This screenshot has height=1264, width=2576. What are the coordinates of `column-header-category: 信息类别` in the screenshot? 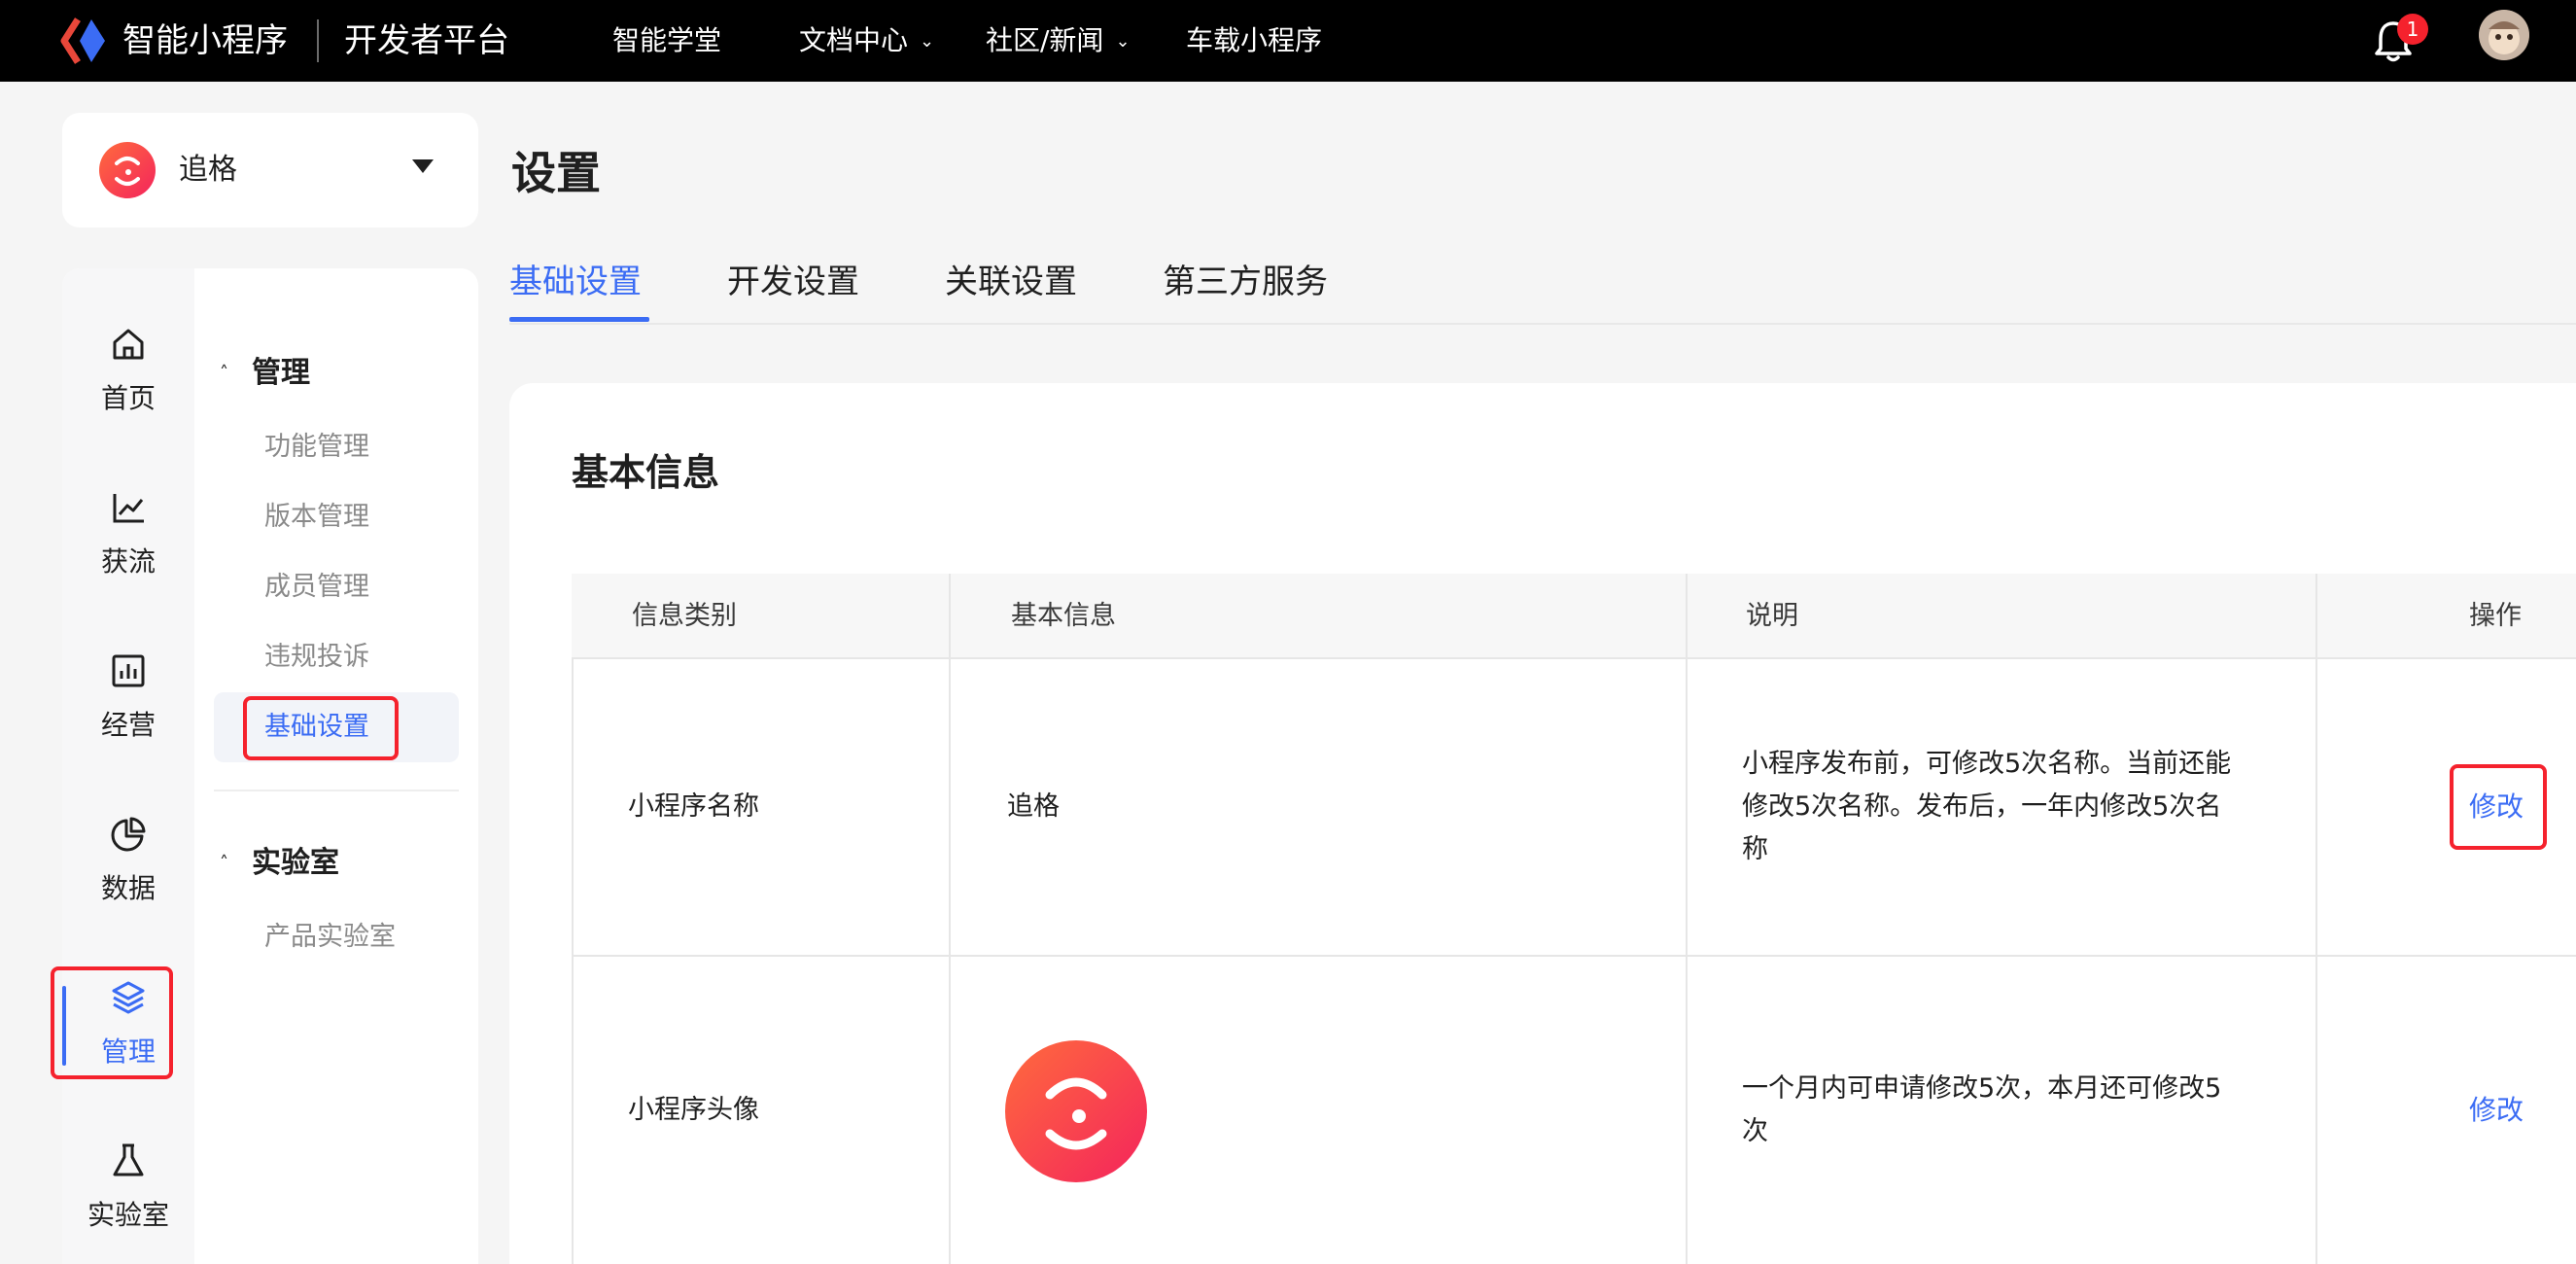 It's located at (684, 616).